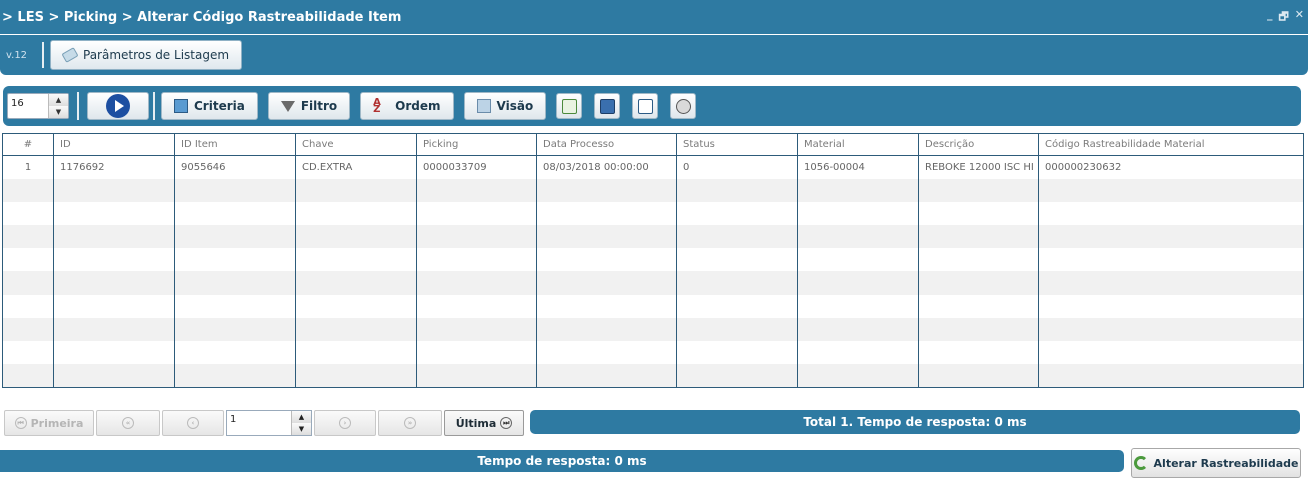  Describe the element at coordinates (28, 144) in the screenshot. I see `column-header: #` at that location.